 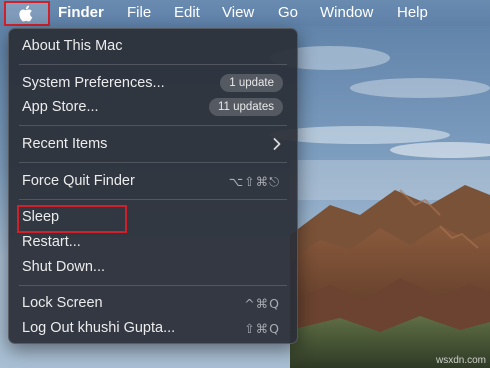 What do you see at coordinates (153, 303) in the screenshot?
I see `menu-item-lock-screen: Lock Screen ^⌘Q` at bounding box center [153, 303].